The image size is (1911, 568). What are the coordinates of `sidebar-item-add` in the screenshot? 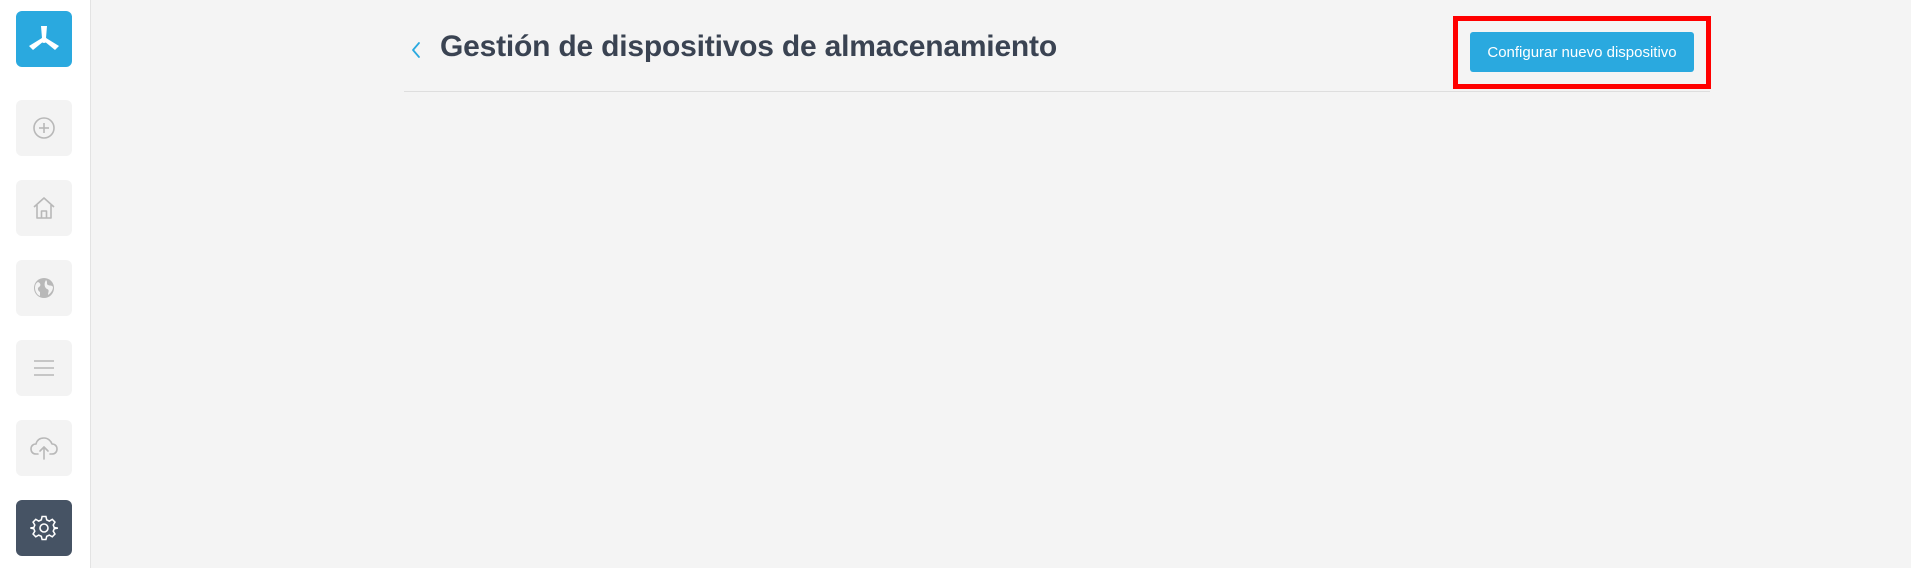 It's located at (44, 128).